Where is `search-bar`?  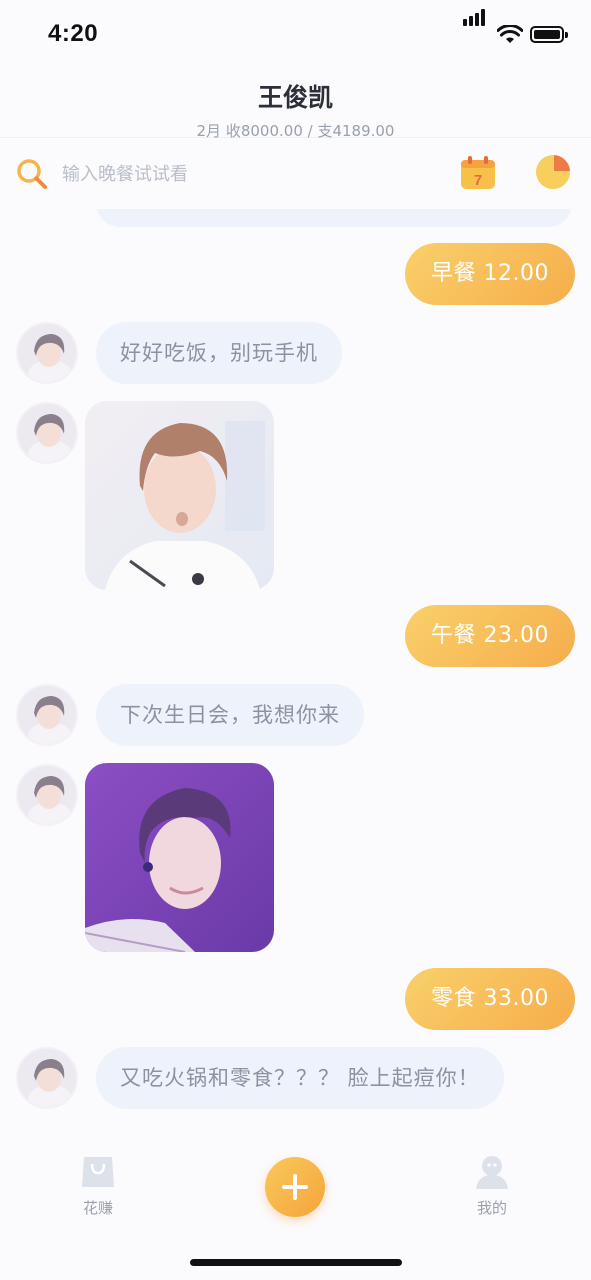
search-bar is located at coordinates (295, 174).